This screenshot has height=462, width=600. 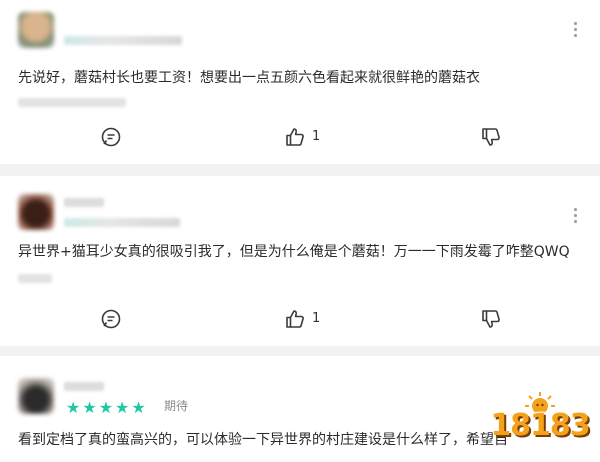 What do you see at coordinates (249, 78) in the screenshot?
I see `comment-text: 先说好，蘑菇村长也要工资！想要出一点五颜六色看起来就很鲜艳的蘑菇衣` at bounding box center [249, 78].